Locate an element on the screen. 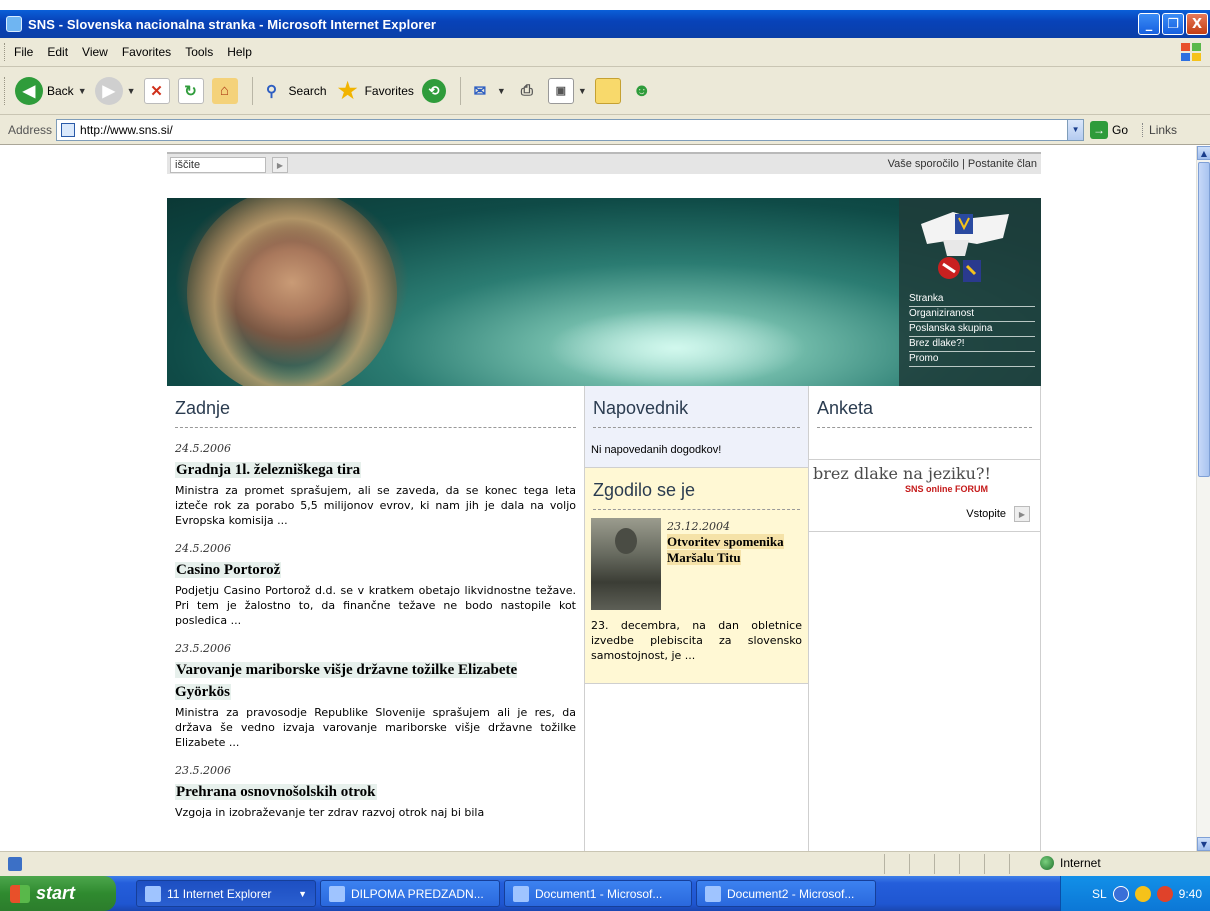  menu-tools: Tools is located at coordinates (199, 52).